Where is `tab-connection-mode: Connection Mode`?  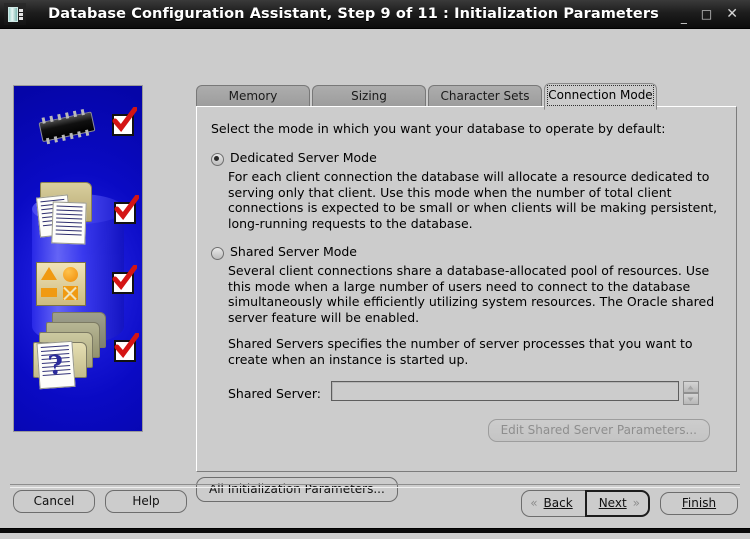
tab-connection-mode: Connection Mode is located at coordinates (600, 96).